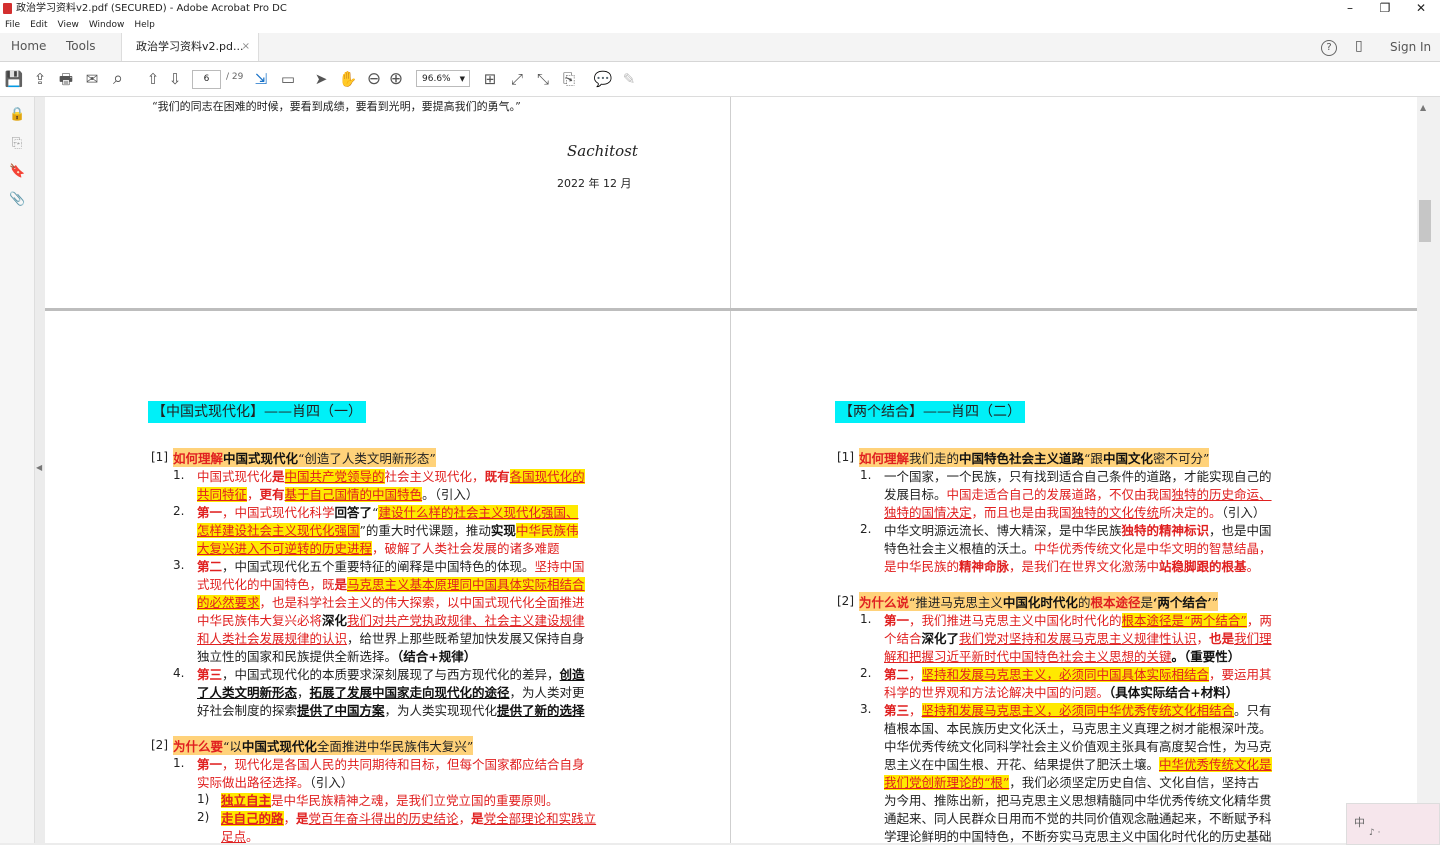 The width and height of the screenshot is (1440, 845). What do you see at coordinates (594, 183) in the screenshot?
I see `page-date: 2022 年 12 月` at bounding box center [594, 183].